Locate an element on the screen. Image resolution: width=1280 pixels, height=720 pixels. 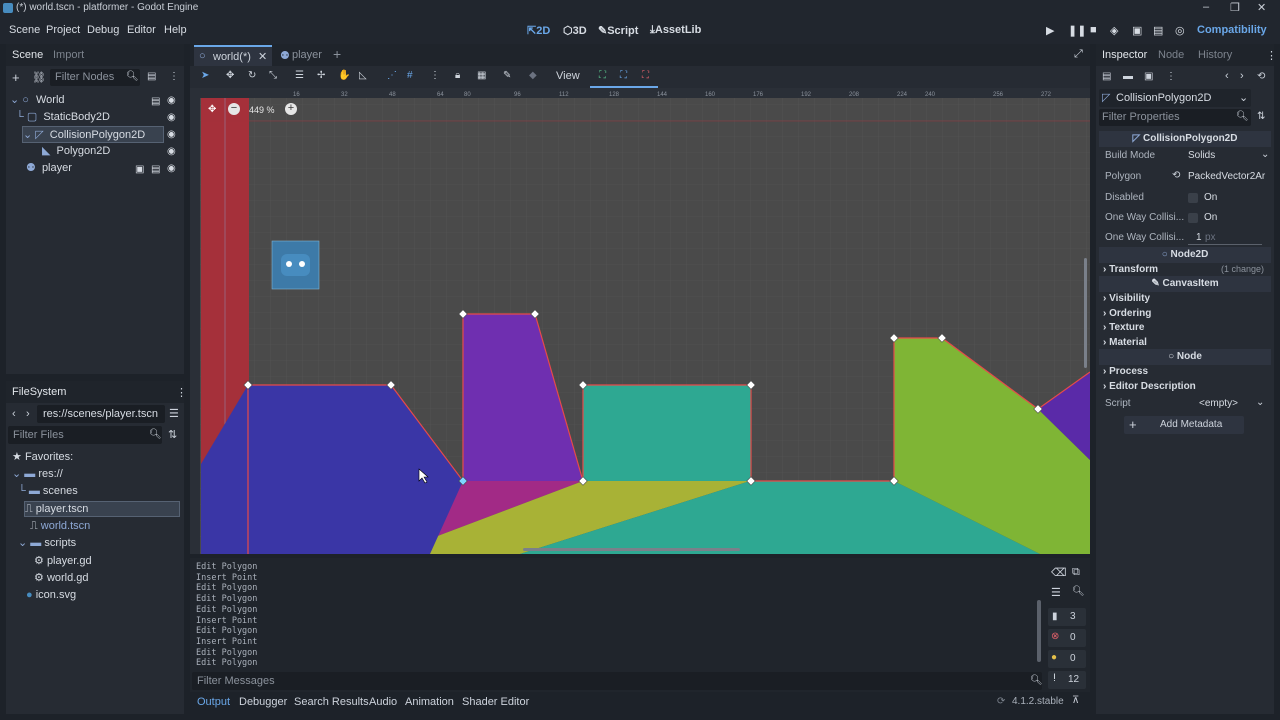
history-forward-icon: › is located at coordinates (1242, 76).